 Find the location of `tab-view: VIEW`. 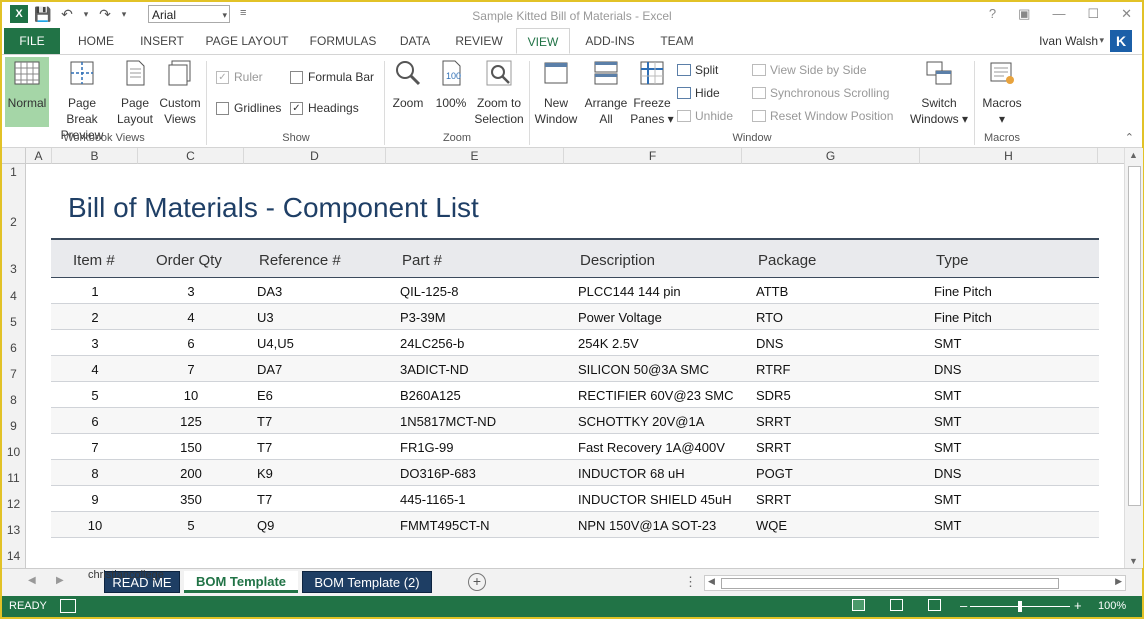

tab-view: VIEW is located at coordinates (543, 41).